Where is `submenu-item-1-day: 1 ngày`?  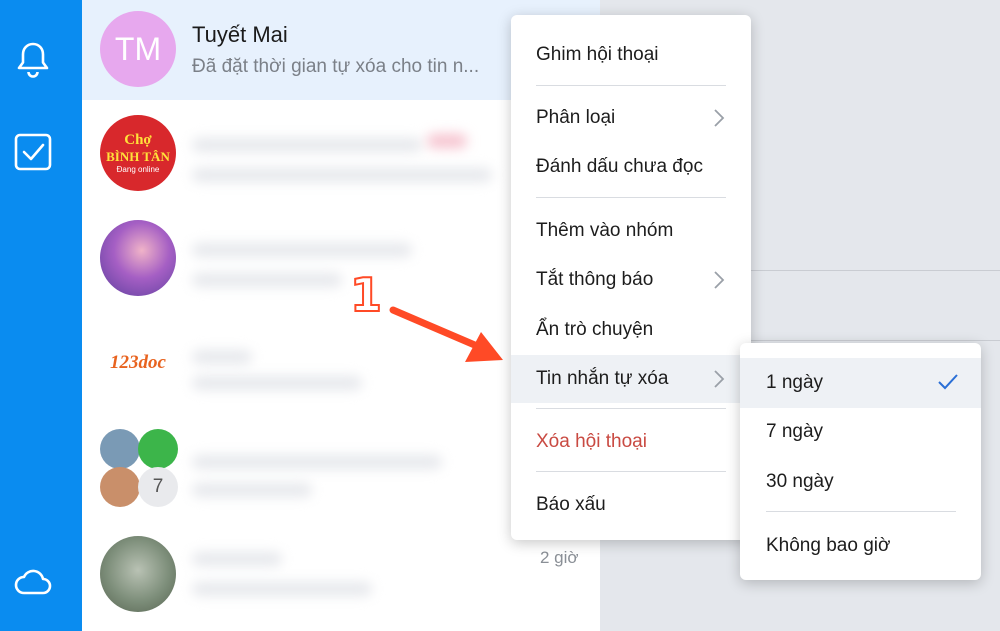
submenu-item-1-day: 1 ngày is located at coordinates (860, 383).